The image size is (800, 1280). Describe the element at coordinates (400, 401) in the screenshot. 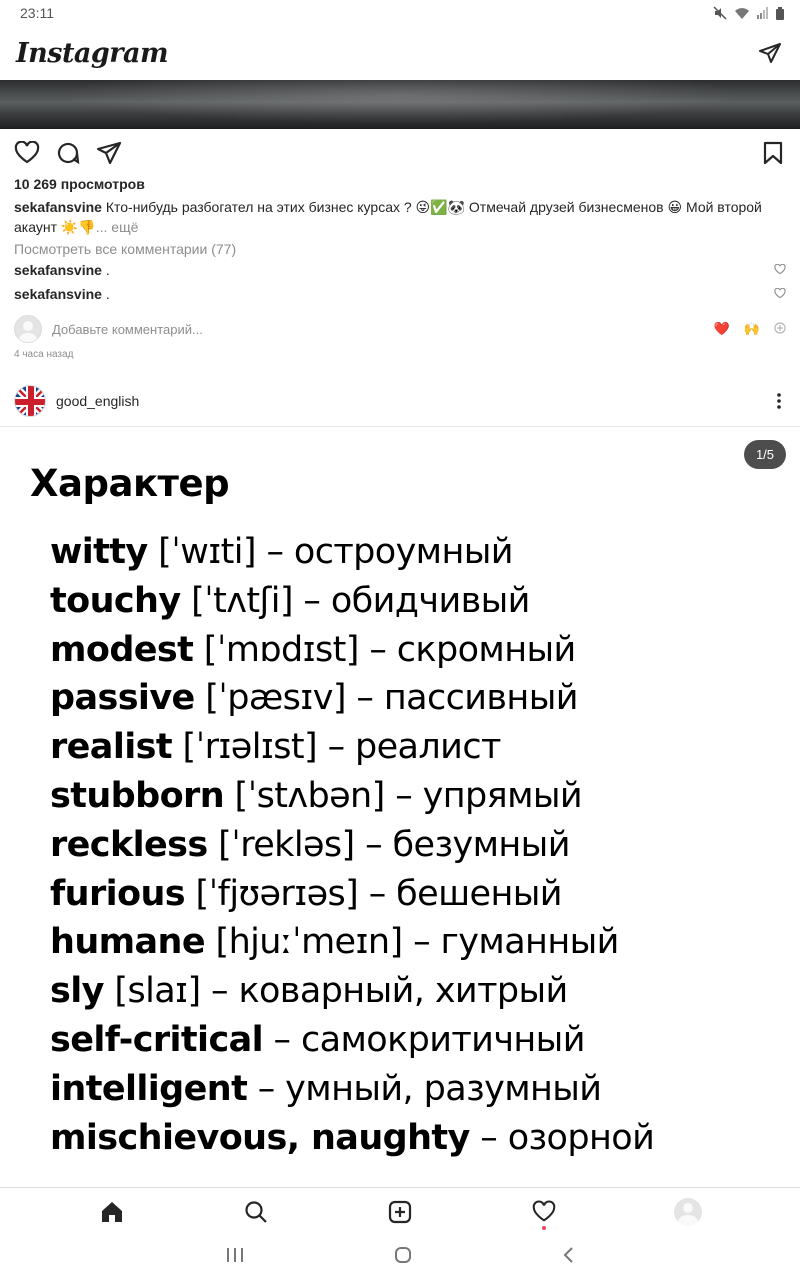

I see `post-header: good_english` at that location.